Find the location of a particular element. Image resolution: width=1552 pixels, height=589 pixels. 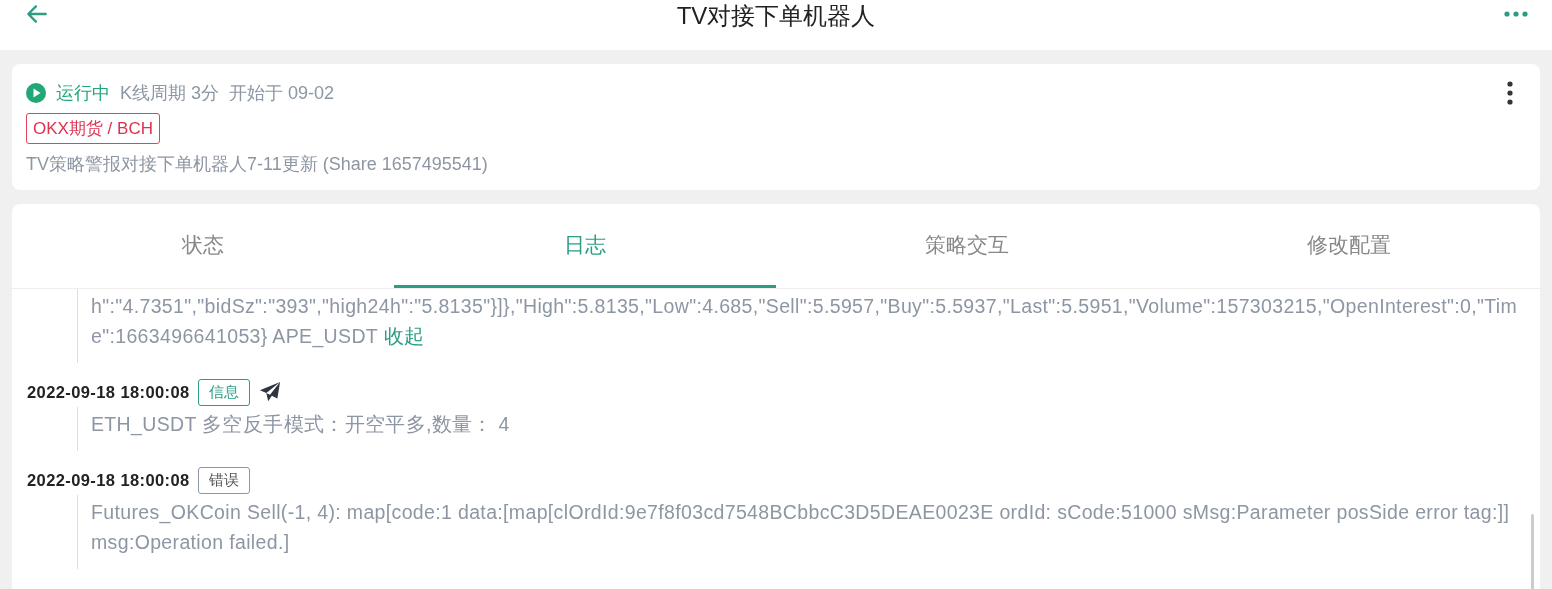

exchange-tag: OKX期货 / BCH is located at coordinates (93, 128).